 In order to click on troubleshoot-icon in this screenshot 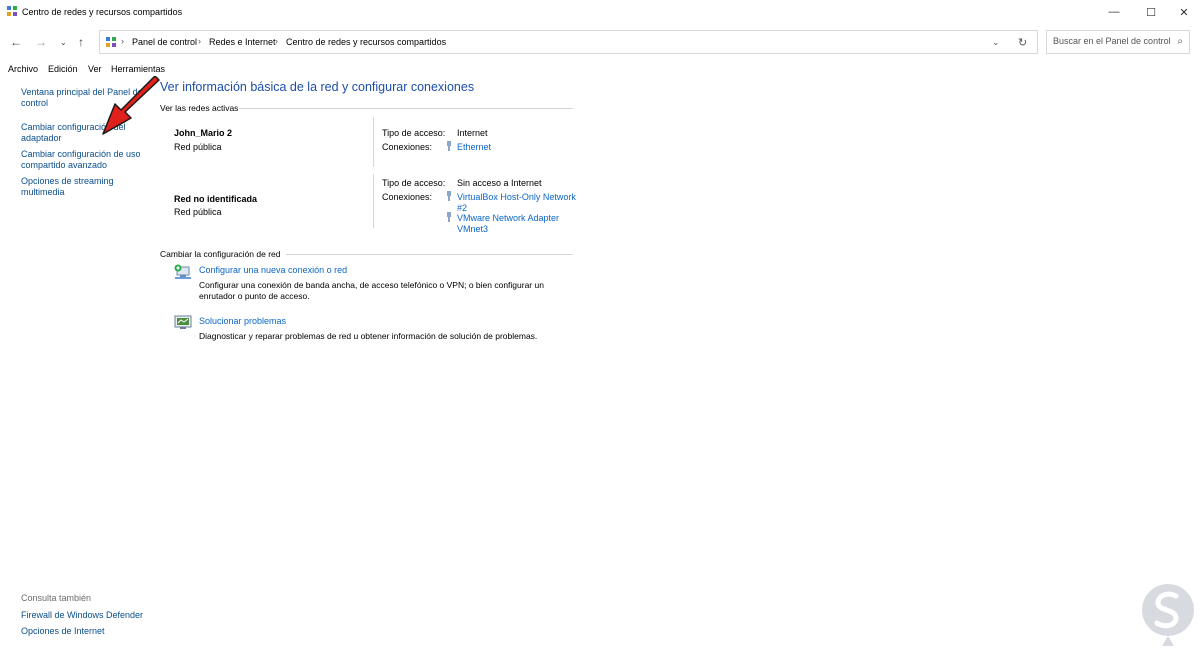, I will do `click(183, 322)`.